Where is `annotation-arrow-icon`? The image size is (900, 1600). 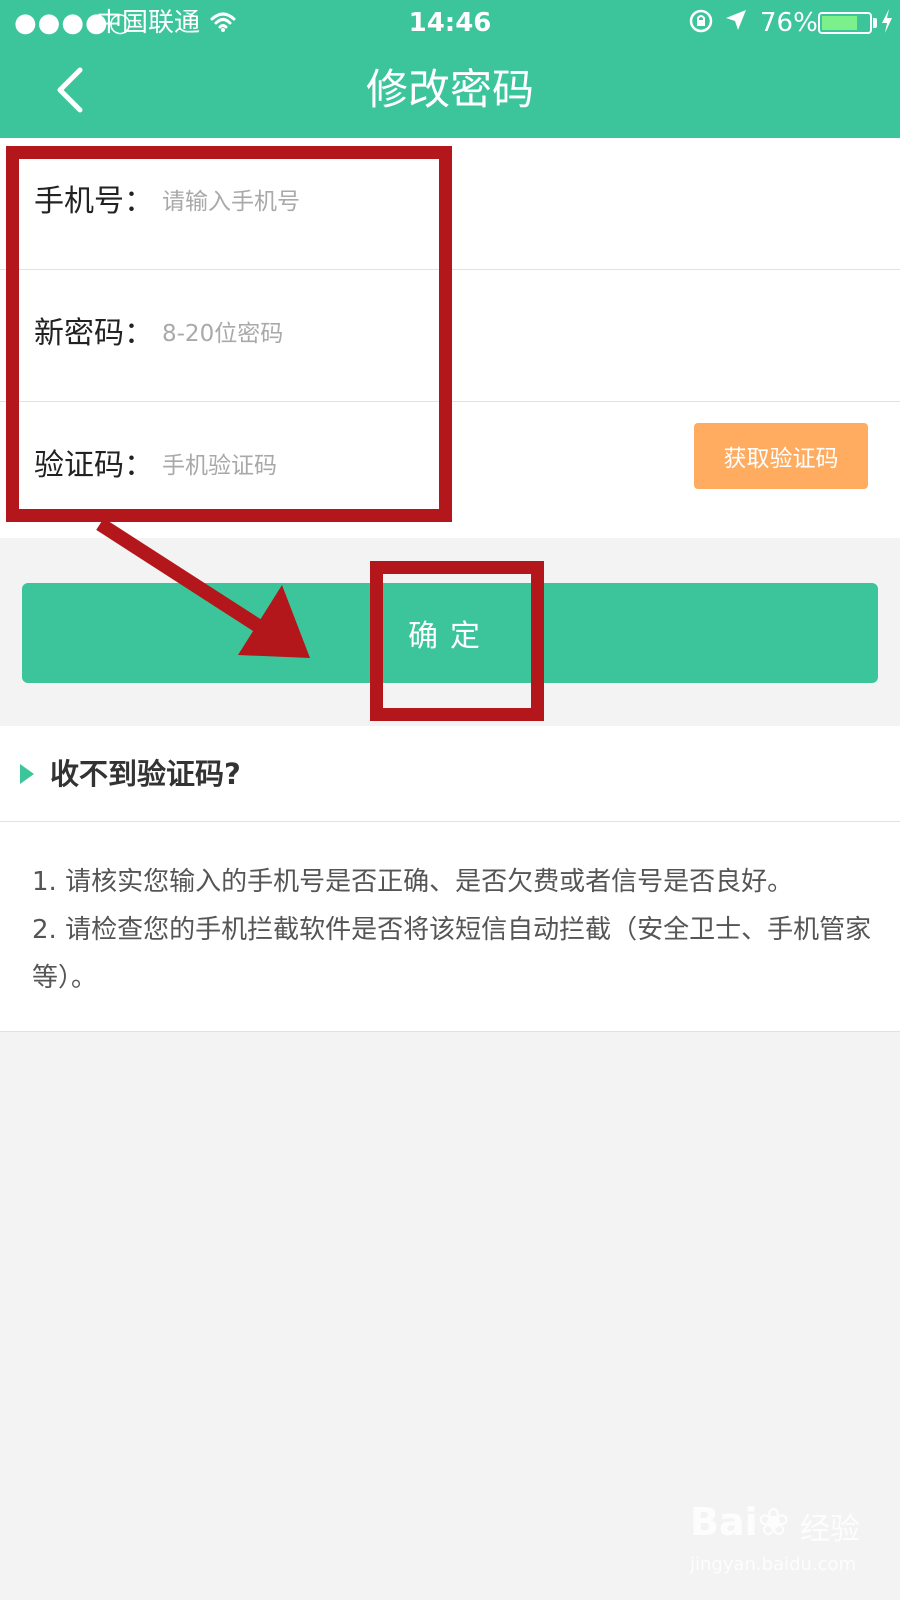
annotation-arrow-icon is located at coordinates (203, 588).